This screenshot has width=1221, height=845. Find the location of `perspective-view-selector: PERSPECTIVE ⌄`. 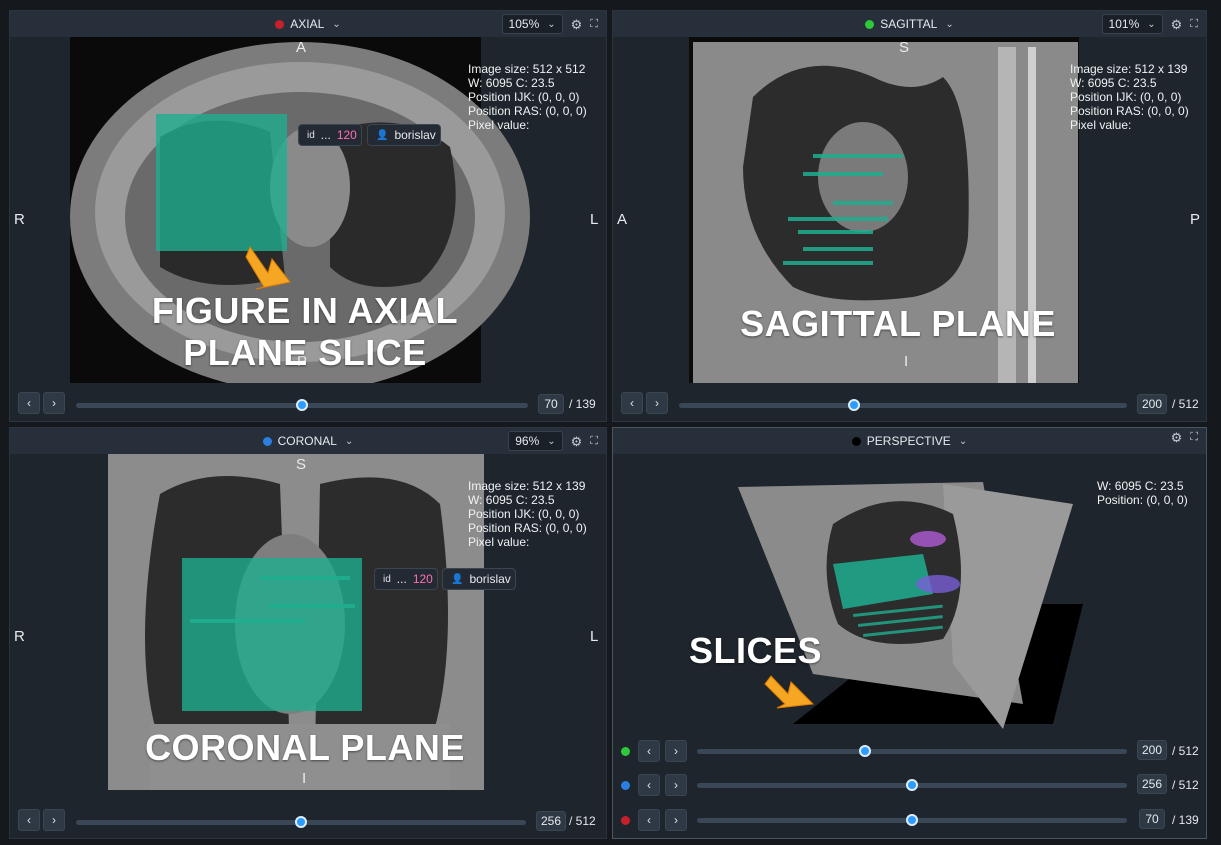

perspective-view-selector: PERSPECTIVE ⌄ is located at coordinates (909, 441).